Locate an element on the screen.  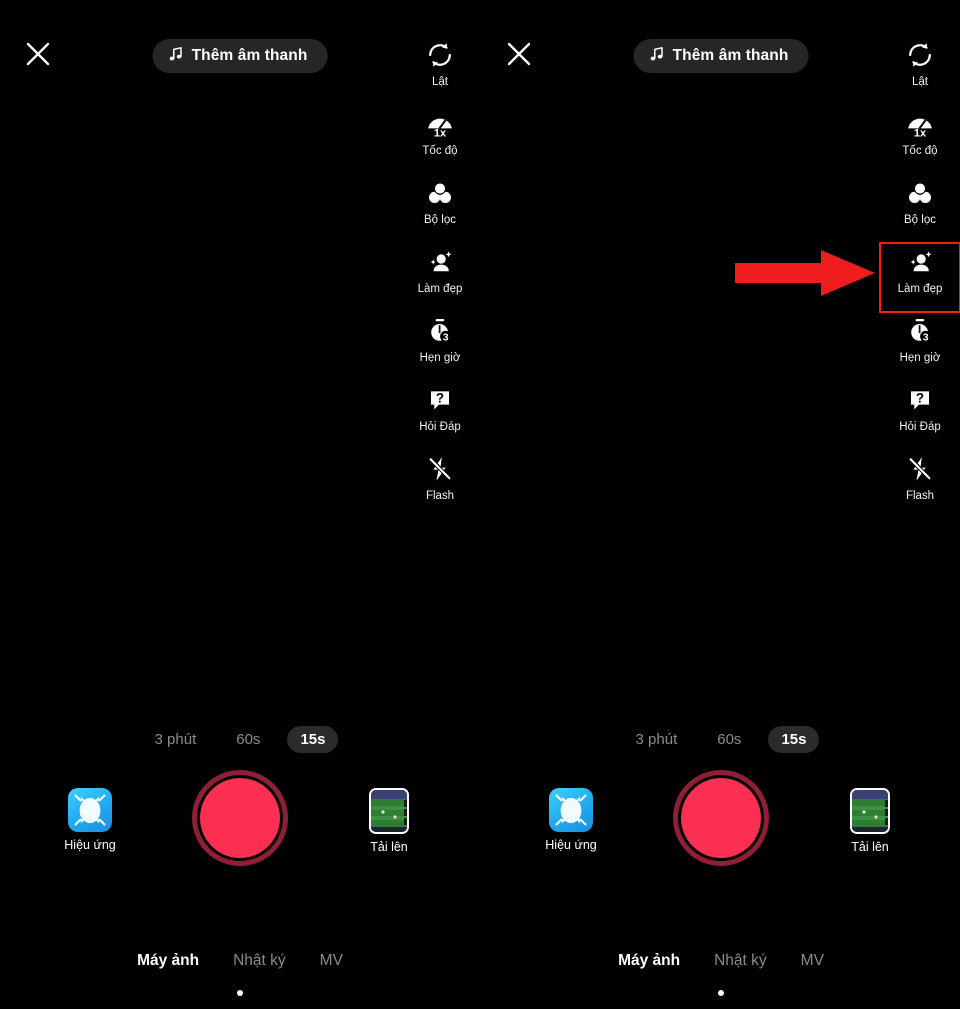
duration-option-60s: 60s is located at coordinates (248, 739).